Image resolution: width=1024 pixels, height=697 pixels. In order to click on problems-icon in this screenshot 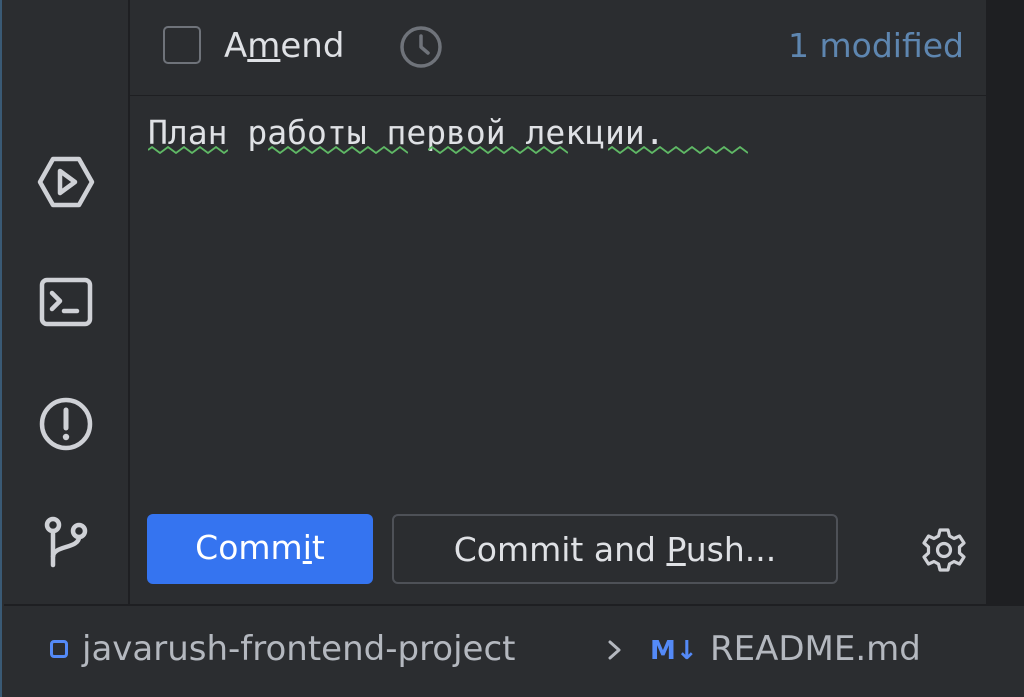, I will do `click(66, 424)`.